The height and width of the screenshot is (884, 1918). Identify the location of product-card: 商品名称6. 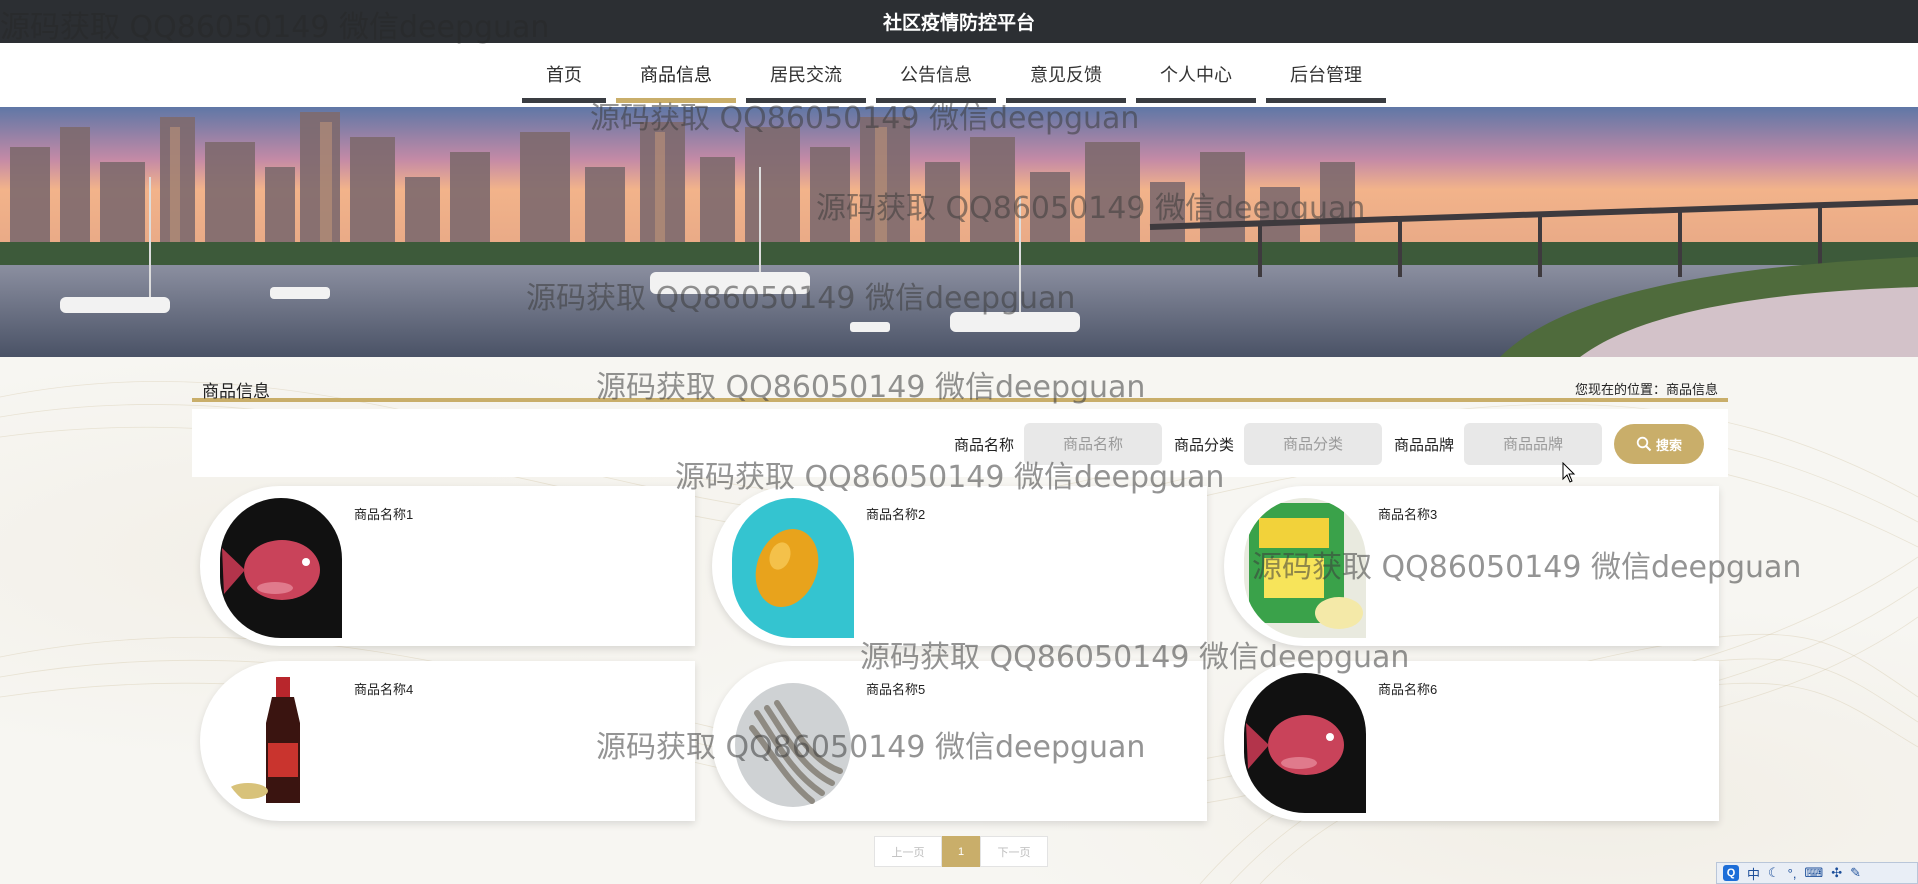
(1471, 741).